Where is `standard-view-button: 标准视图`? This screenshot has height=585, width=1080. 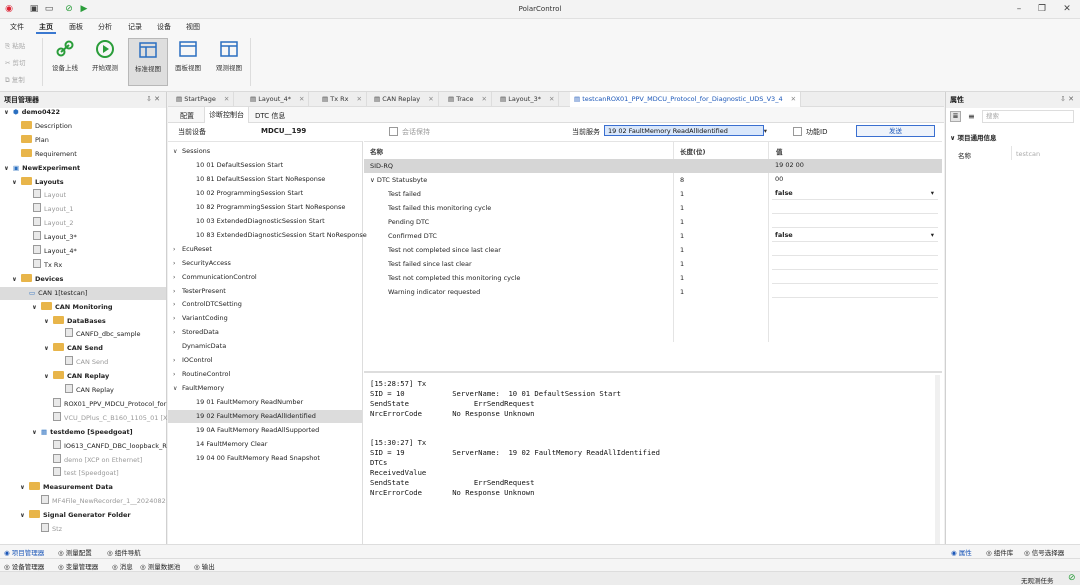 standard-view-button: 标准视图 is located at coordinates (148, 62).